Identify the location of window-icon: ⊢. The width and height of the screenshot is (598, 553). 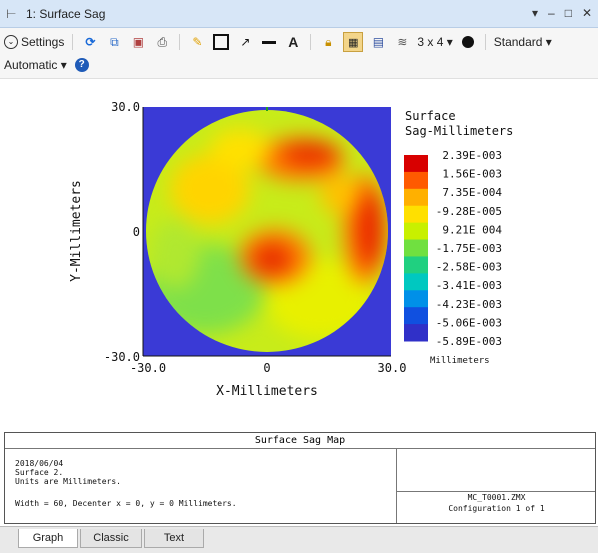
(11, 13).